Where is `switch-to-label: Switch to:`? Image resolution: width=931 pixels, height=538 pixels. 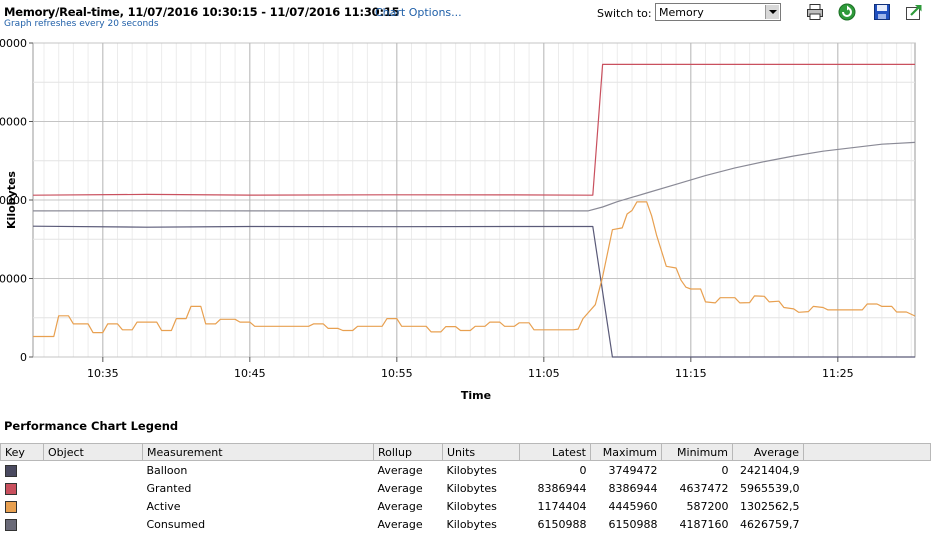
switch-to-label: Switch to: is located at coordinates (624, 13).